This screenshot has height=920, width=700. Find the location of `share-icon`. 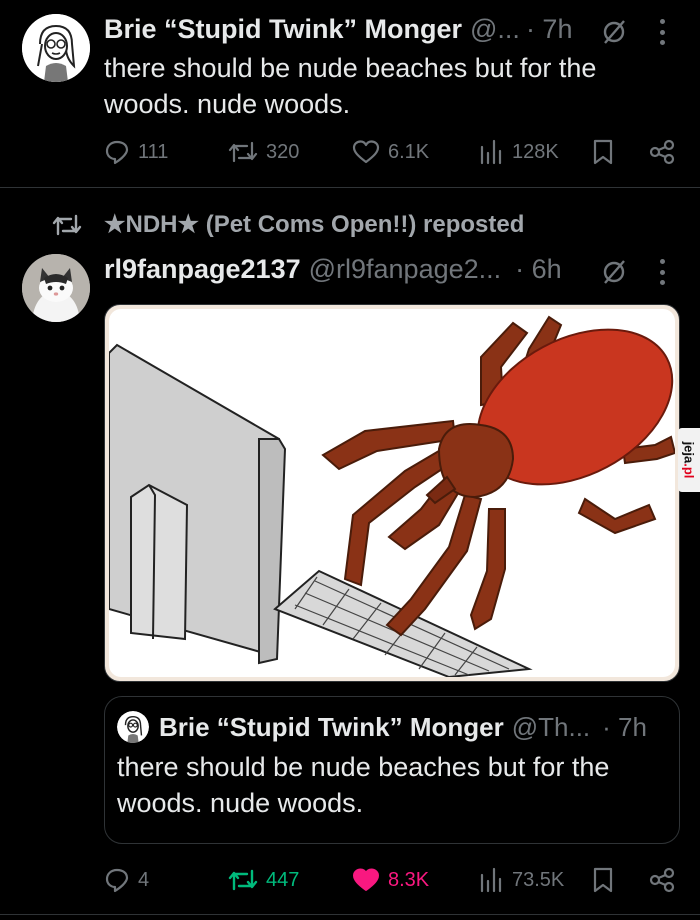

share-icon is located at coordinates (662, 880).